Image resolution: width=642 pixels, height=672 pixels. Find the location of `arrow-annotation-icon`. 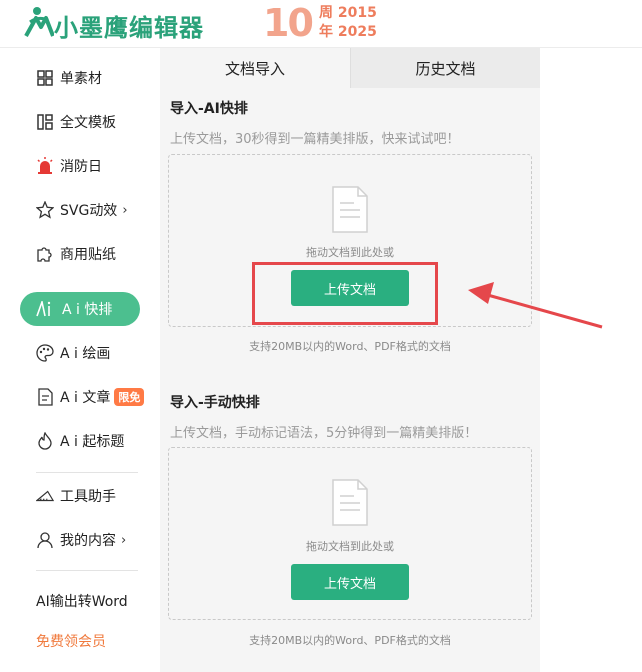

arrow-annotation-icon is located at coordinates (535, 305).